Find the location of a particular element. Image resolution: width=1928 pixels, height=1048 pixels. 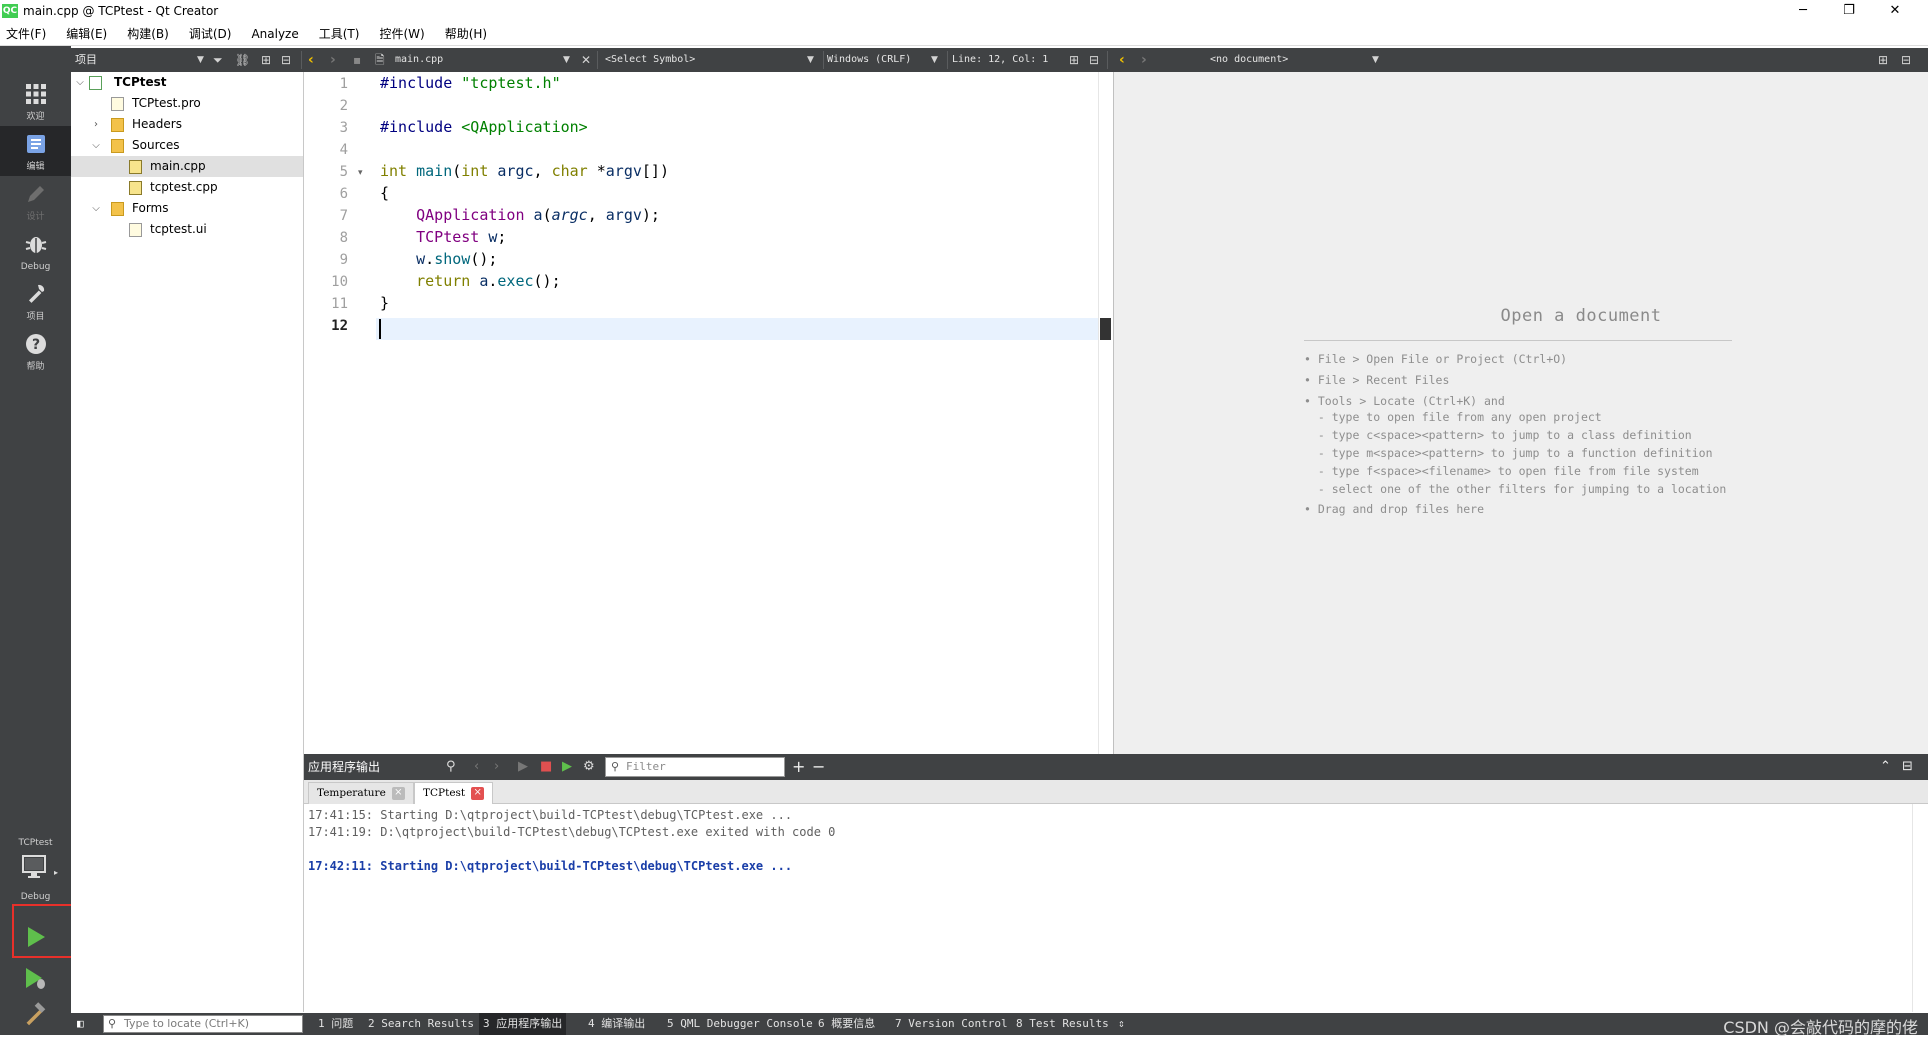

locator-input: ⚲ Type to locate (Ctrl+K) is located at coordinates (203, 1024).